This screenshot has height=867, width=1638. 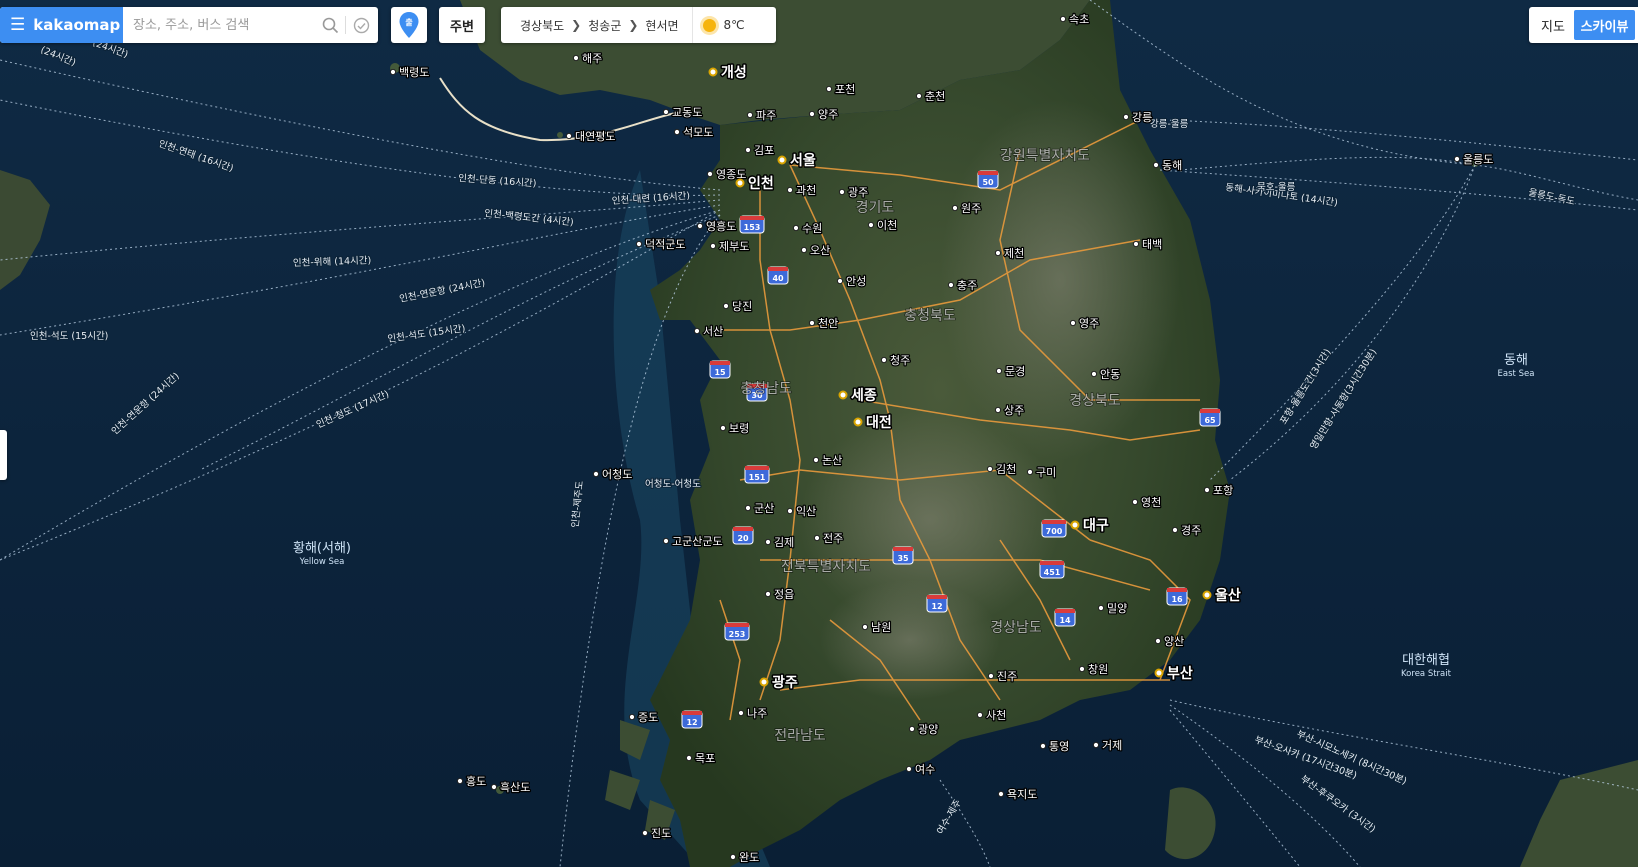 What do you see at coordinates (661, 25) in the screenshot?
I see `crumb-town: 현서면` at bounding box center [661, 25].